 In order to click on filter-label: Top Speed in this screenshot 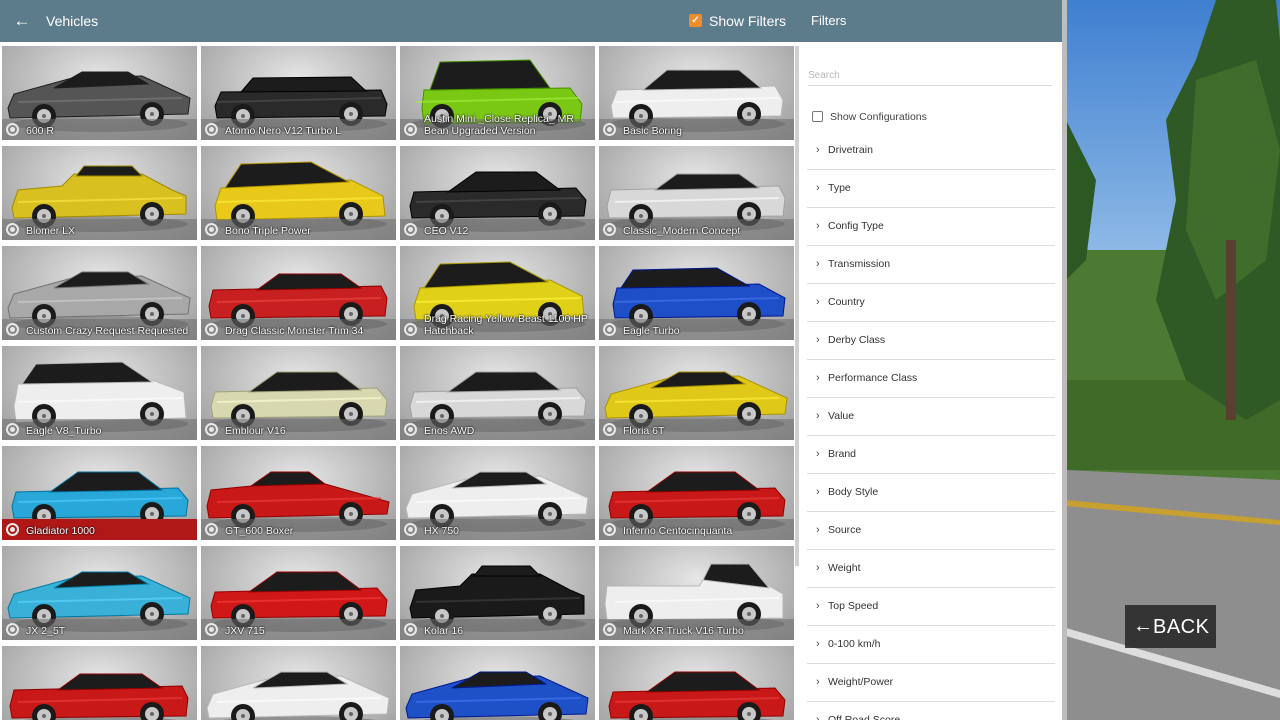, I will do `click(853, 606)`.